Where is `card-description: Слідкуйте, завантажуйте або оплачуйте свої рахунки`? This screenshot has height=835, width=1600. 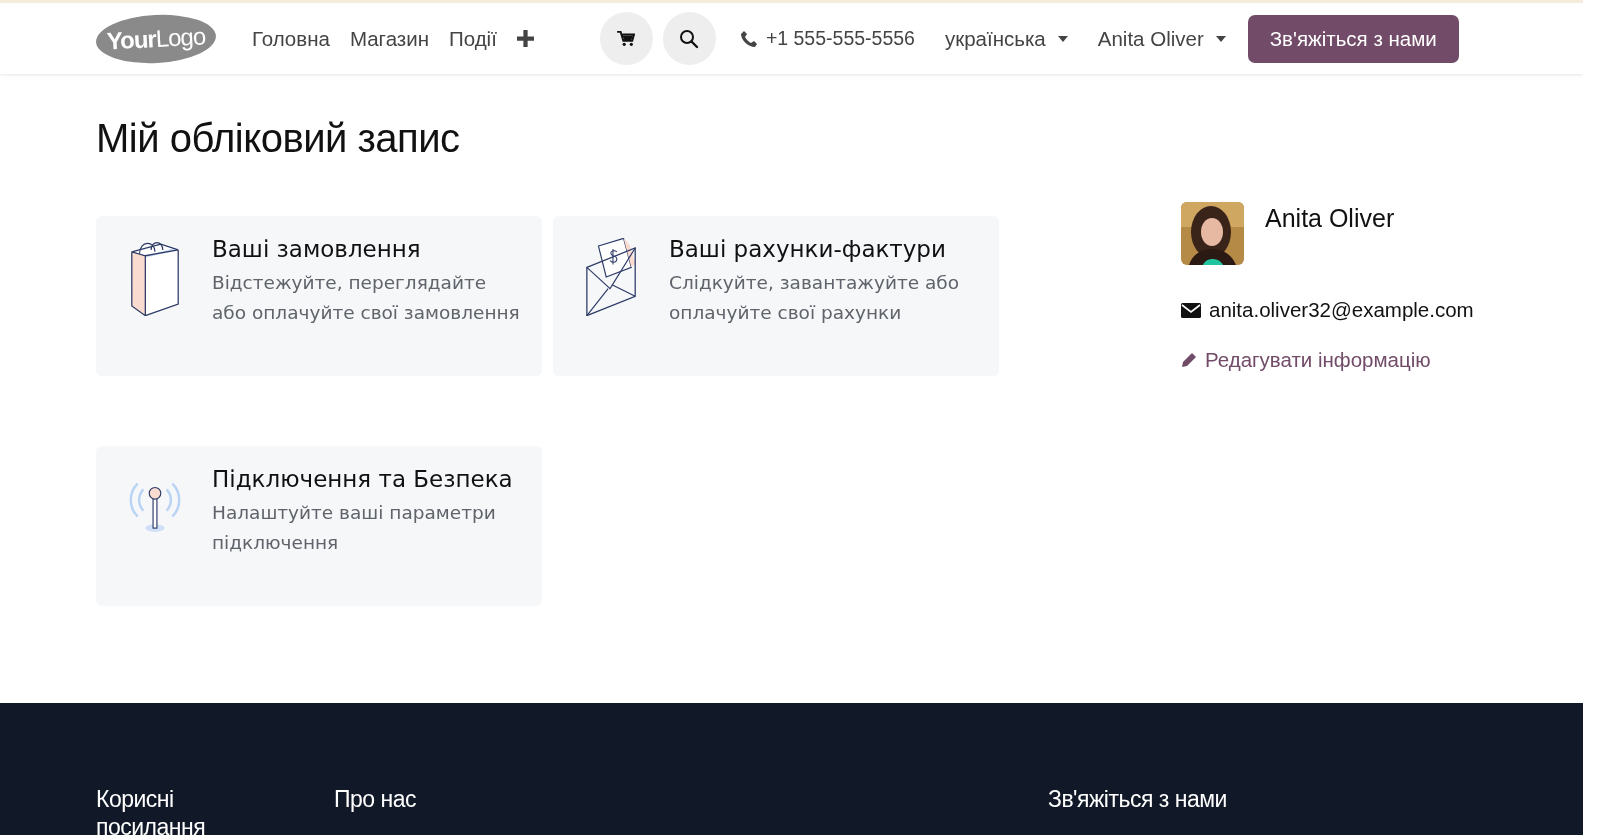
card-description: Слідкуйте, завантажуйте або оплачуйте свої рахунки is located at coordinates (815, 298).